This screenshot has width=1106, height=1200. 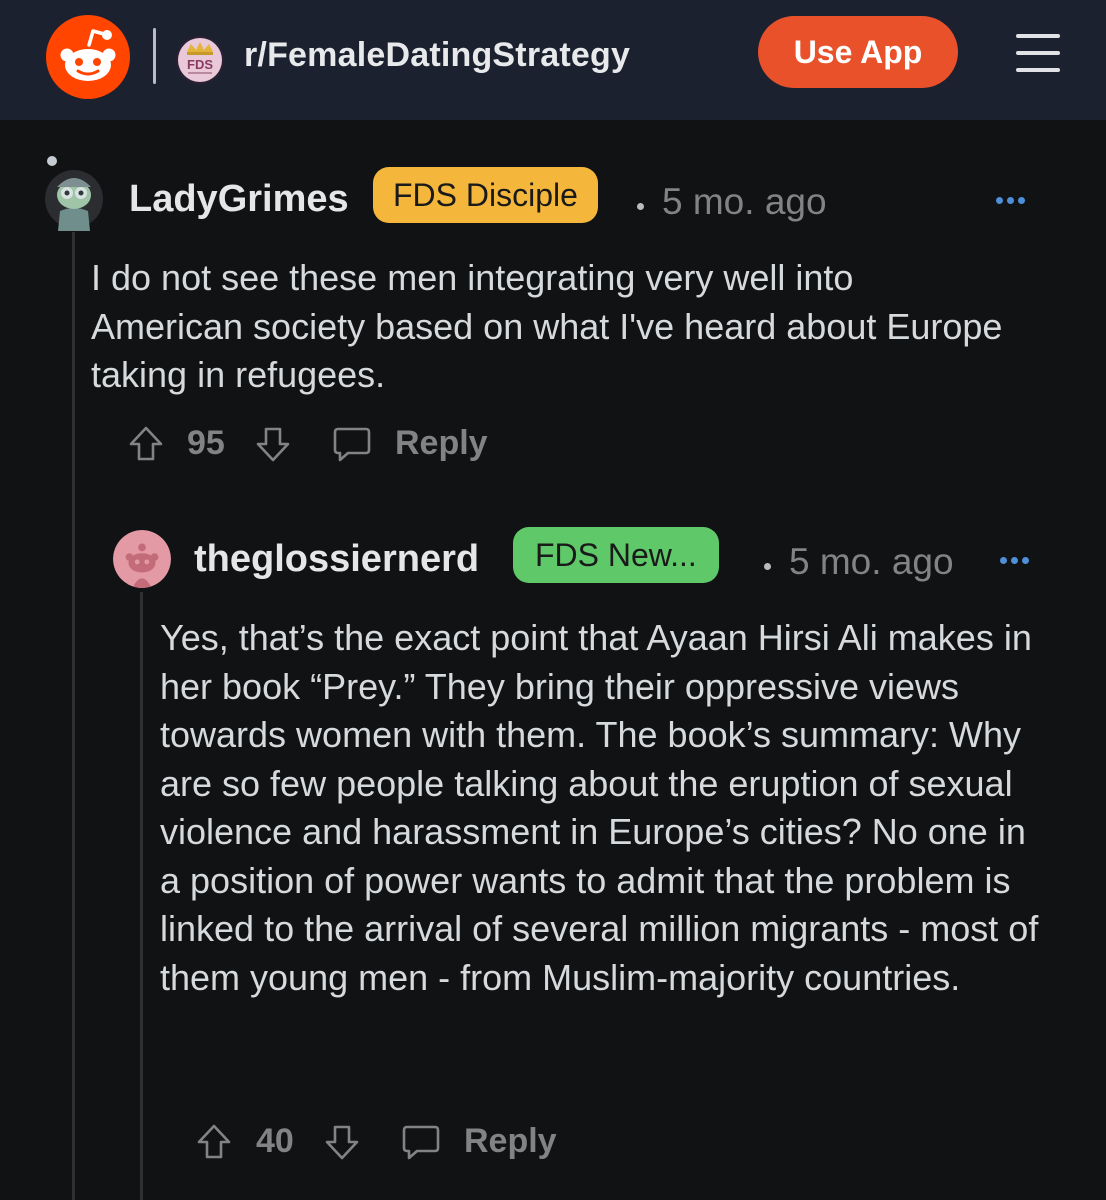 I want to click on user-flair-badge: FDS Disciple, so click(x=485, y=195).